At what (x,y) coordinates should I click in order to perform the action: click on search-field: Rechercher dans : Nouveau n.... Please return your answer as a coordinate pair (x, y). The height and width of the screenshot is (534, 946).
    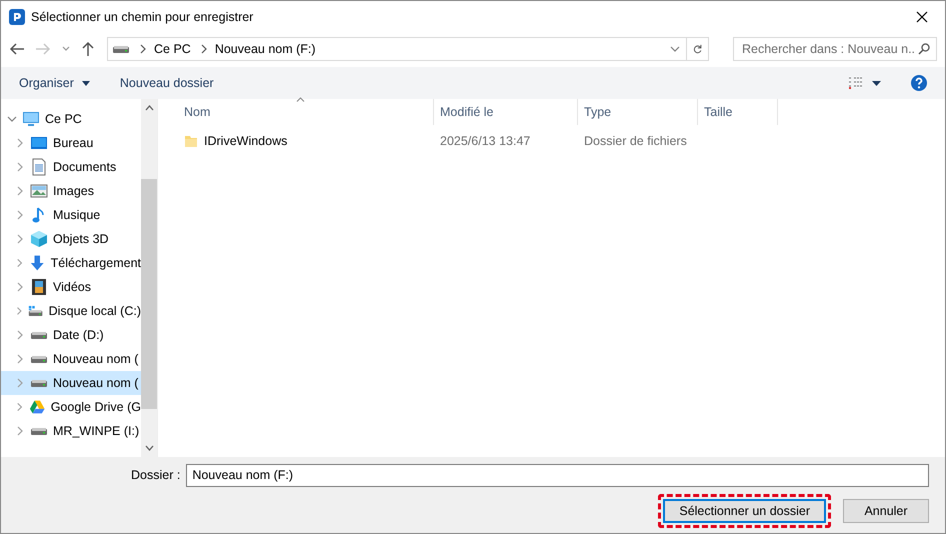
    Looking at the image, I should click on (835, 49).